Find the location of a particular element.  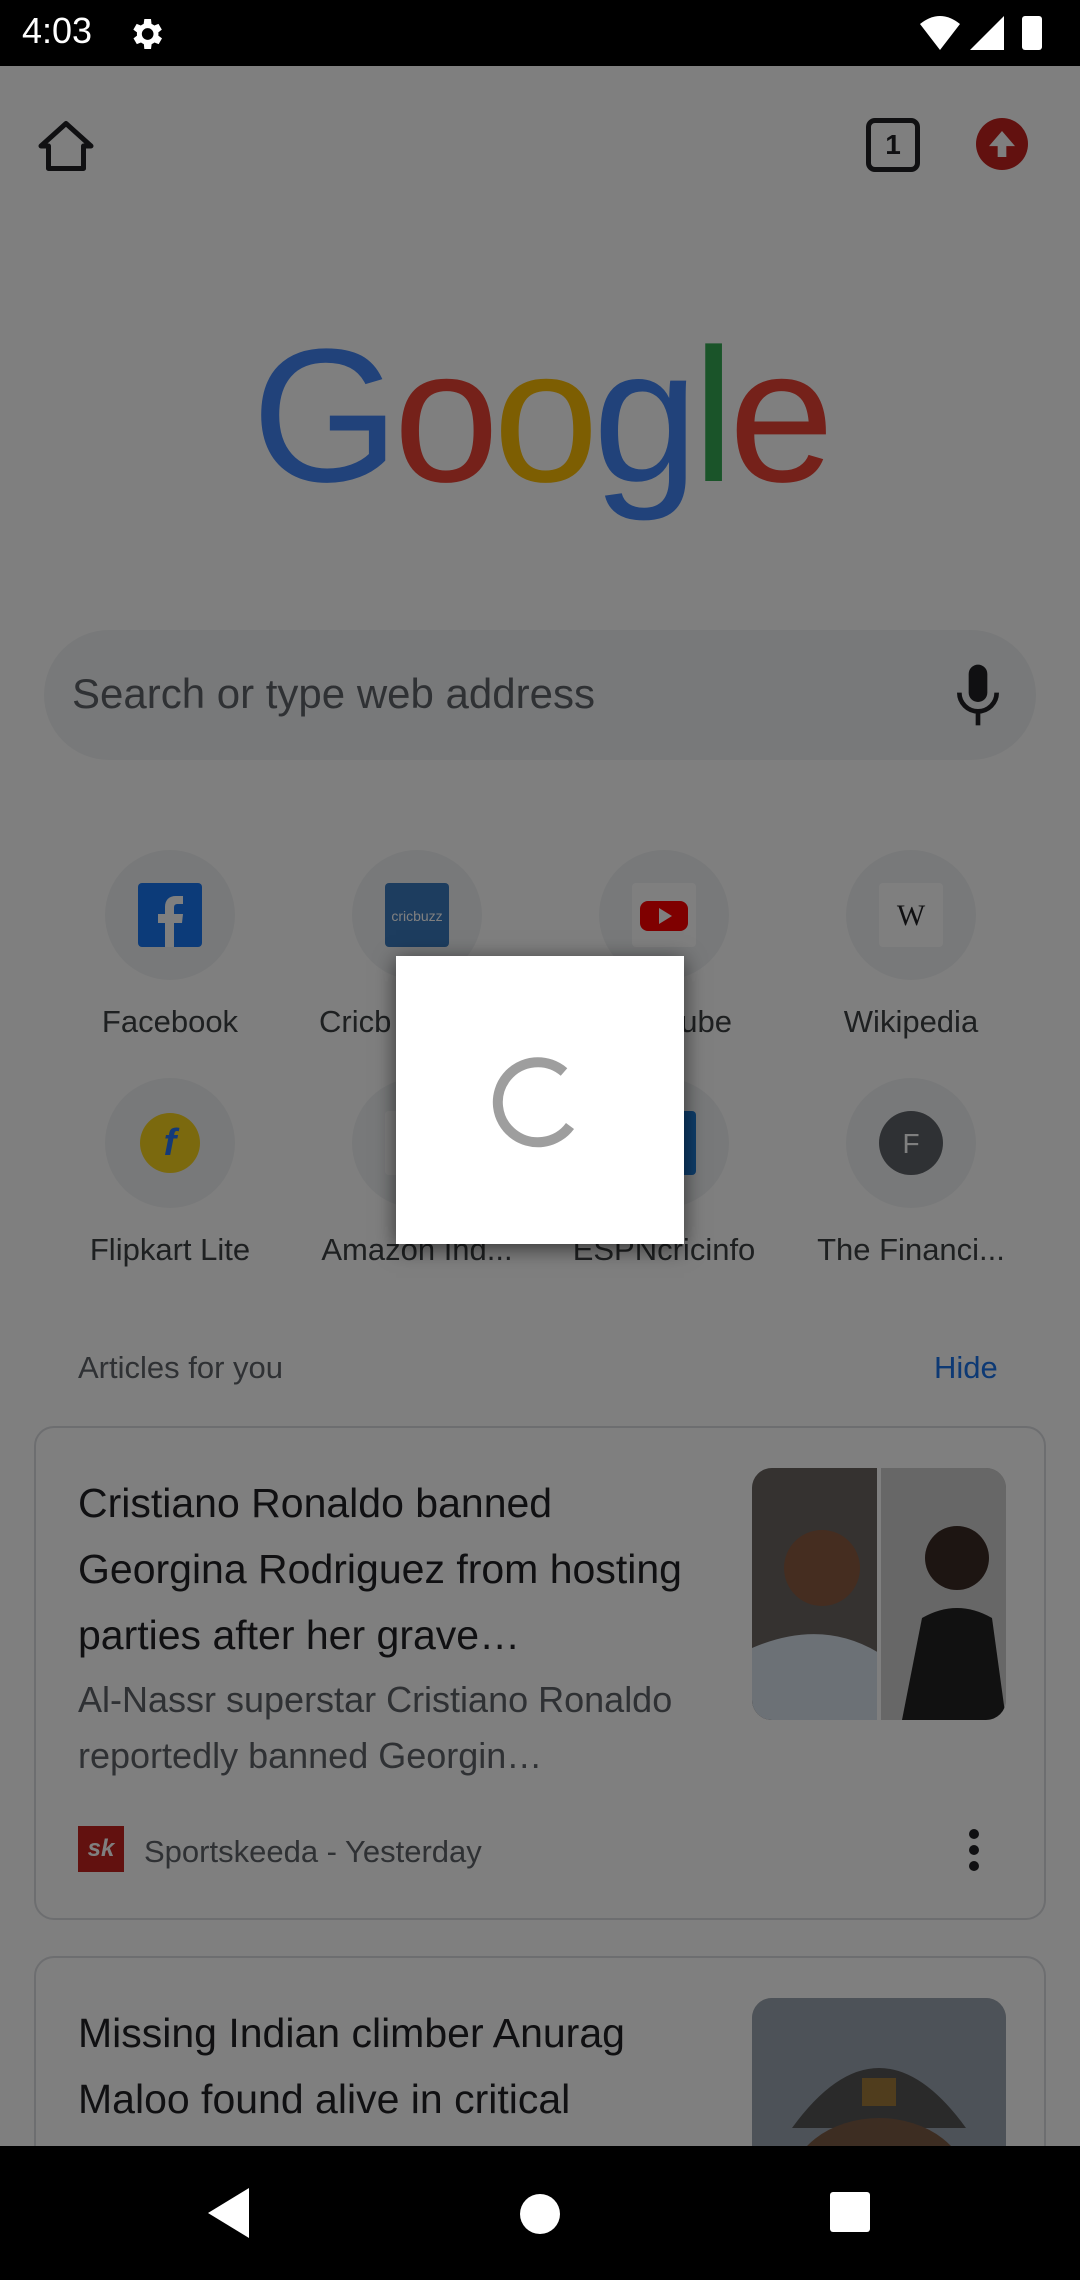

settings-gear-icon is located at coordinates (147, 34).